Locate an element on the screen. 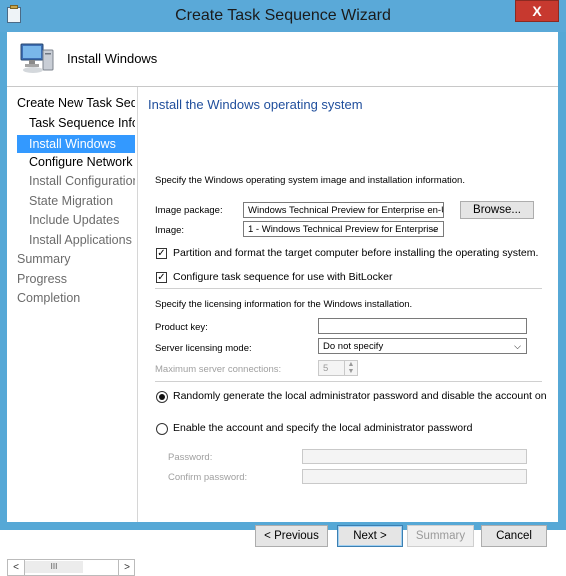 This screenshot has width=566, height=576. max-connections-label: Maximum server connections: is located at coordinates (218, 369).